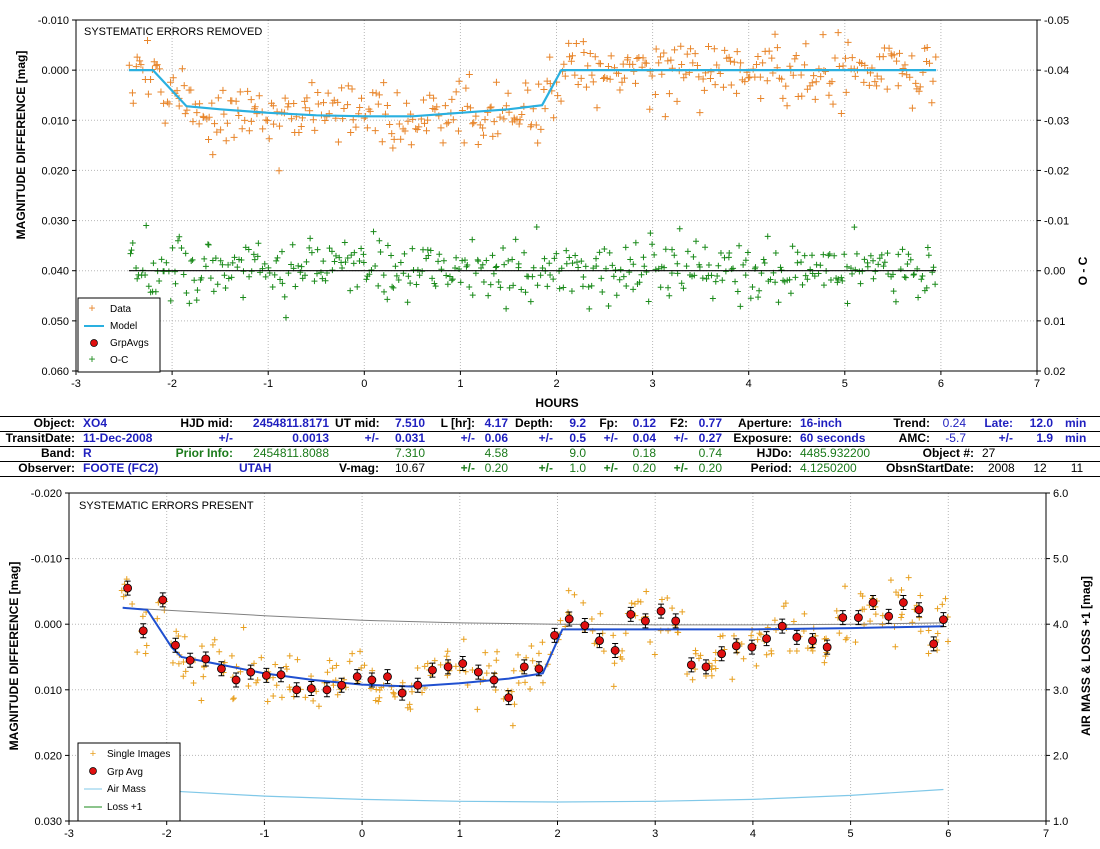 Image resolution: width=1100 pixels, height=849 pixels. What do you see at coordinates (129, 343) in the screenshot?
I see `top-legend-grpavgs: GrpAvgs` at bounding box center [129, 343].